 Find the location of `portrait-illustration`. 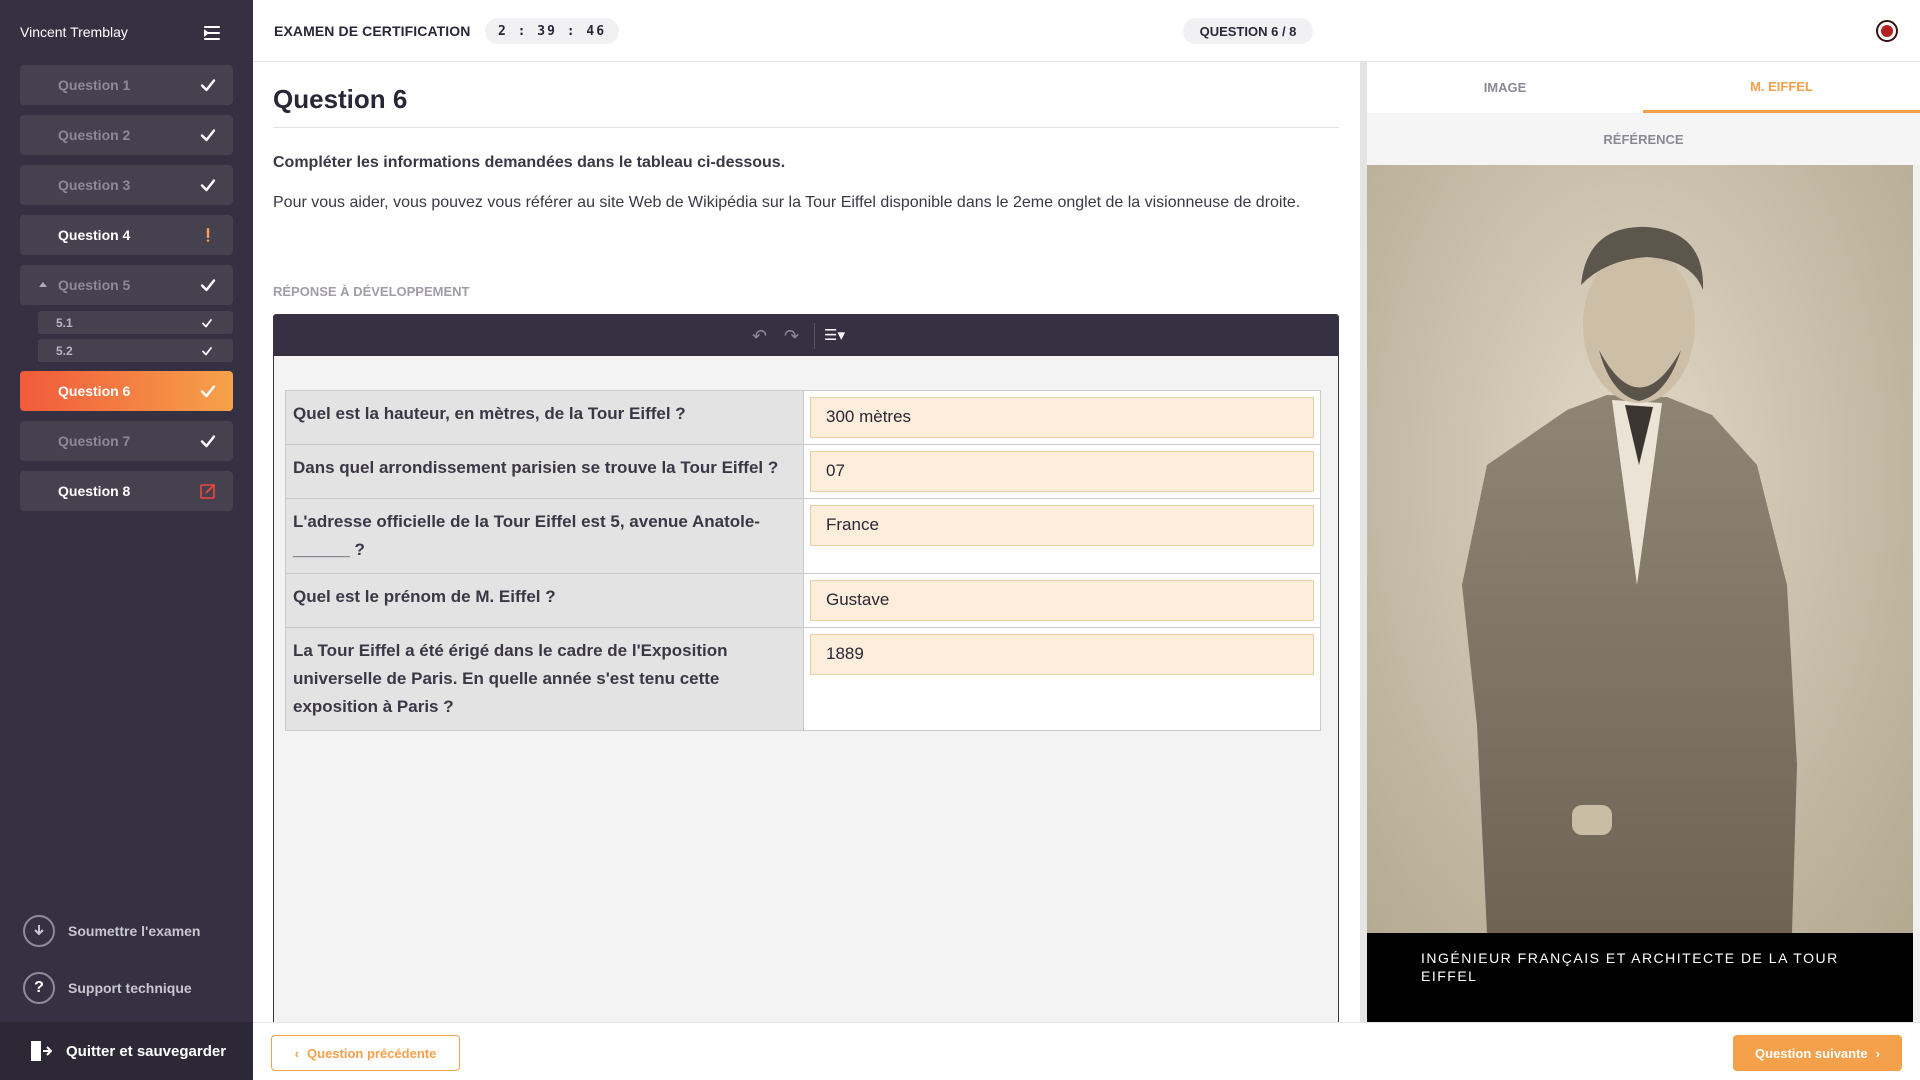

portrait-illustration is located at coordinates (1629, 579).